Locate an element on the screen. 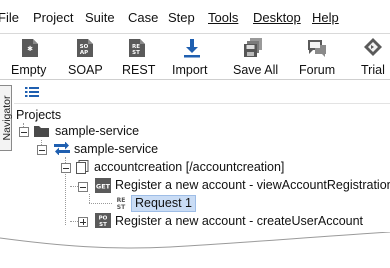 Image resolution: width=390 pixels, height=268 pixels. navigator-tab: Navigator is located at coordinates (6, 118).